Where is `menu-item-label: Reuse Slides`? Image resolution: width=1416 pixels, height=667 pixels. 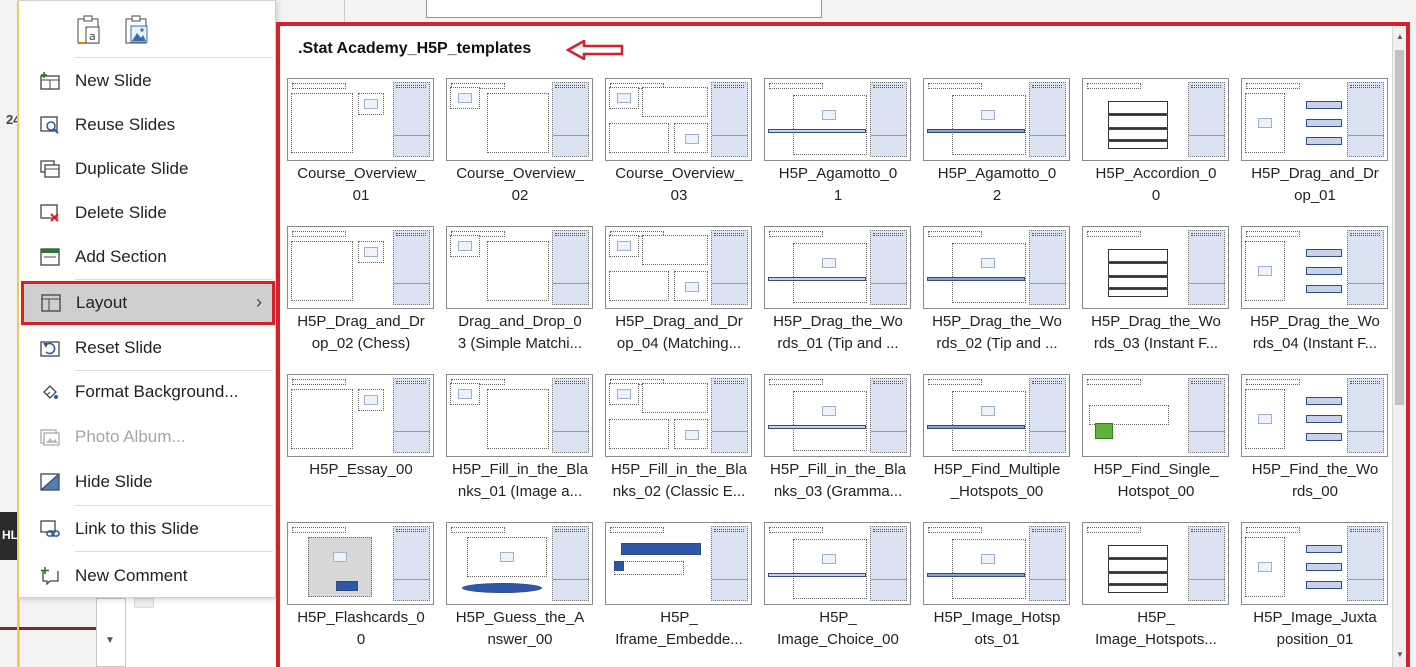 menu-item-label: Reuse Slides is located at coordinates (125, 124).